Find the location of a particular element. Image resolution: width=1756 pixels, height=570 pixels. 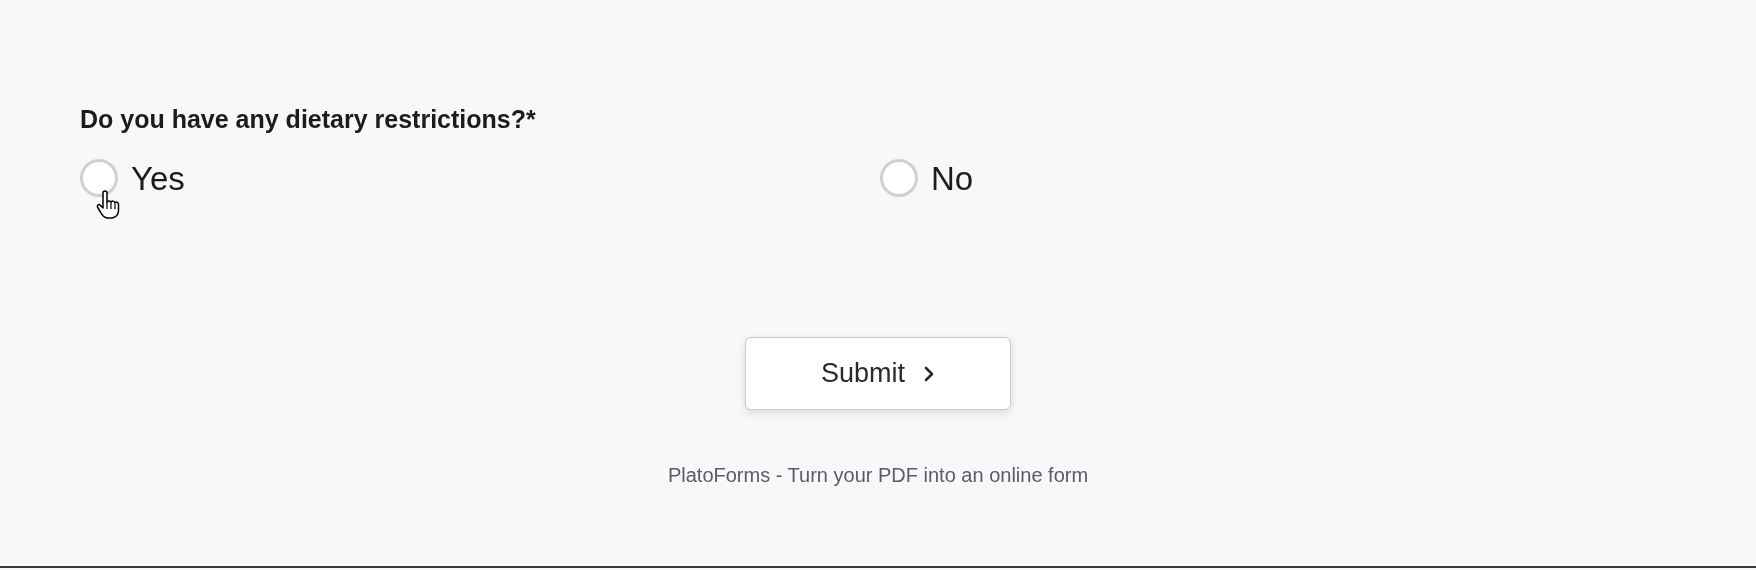

submit-button: Submit is located at coordinates (878, 373).